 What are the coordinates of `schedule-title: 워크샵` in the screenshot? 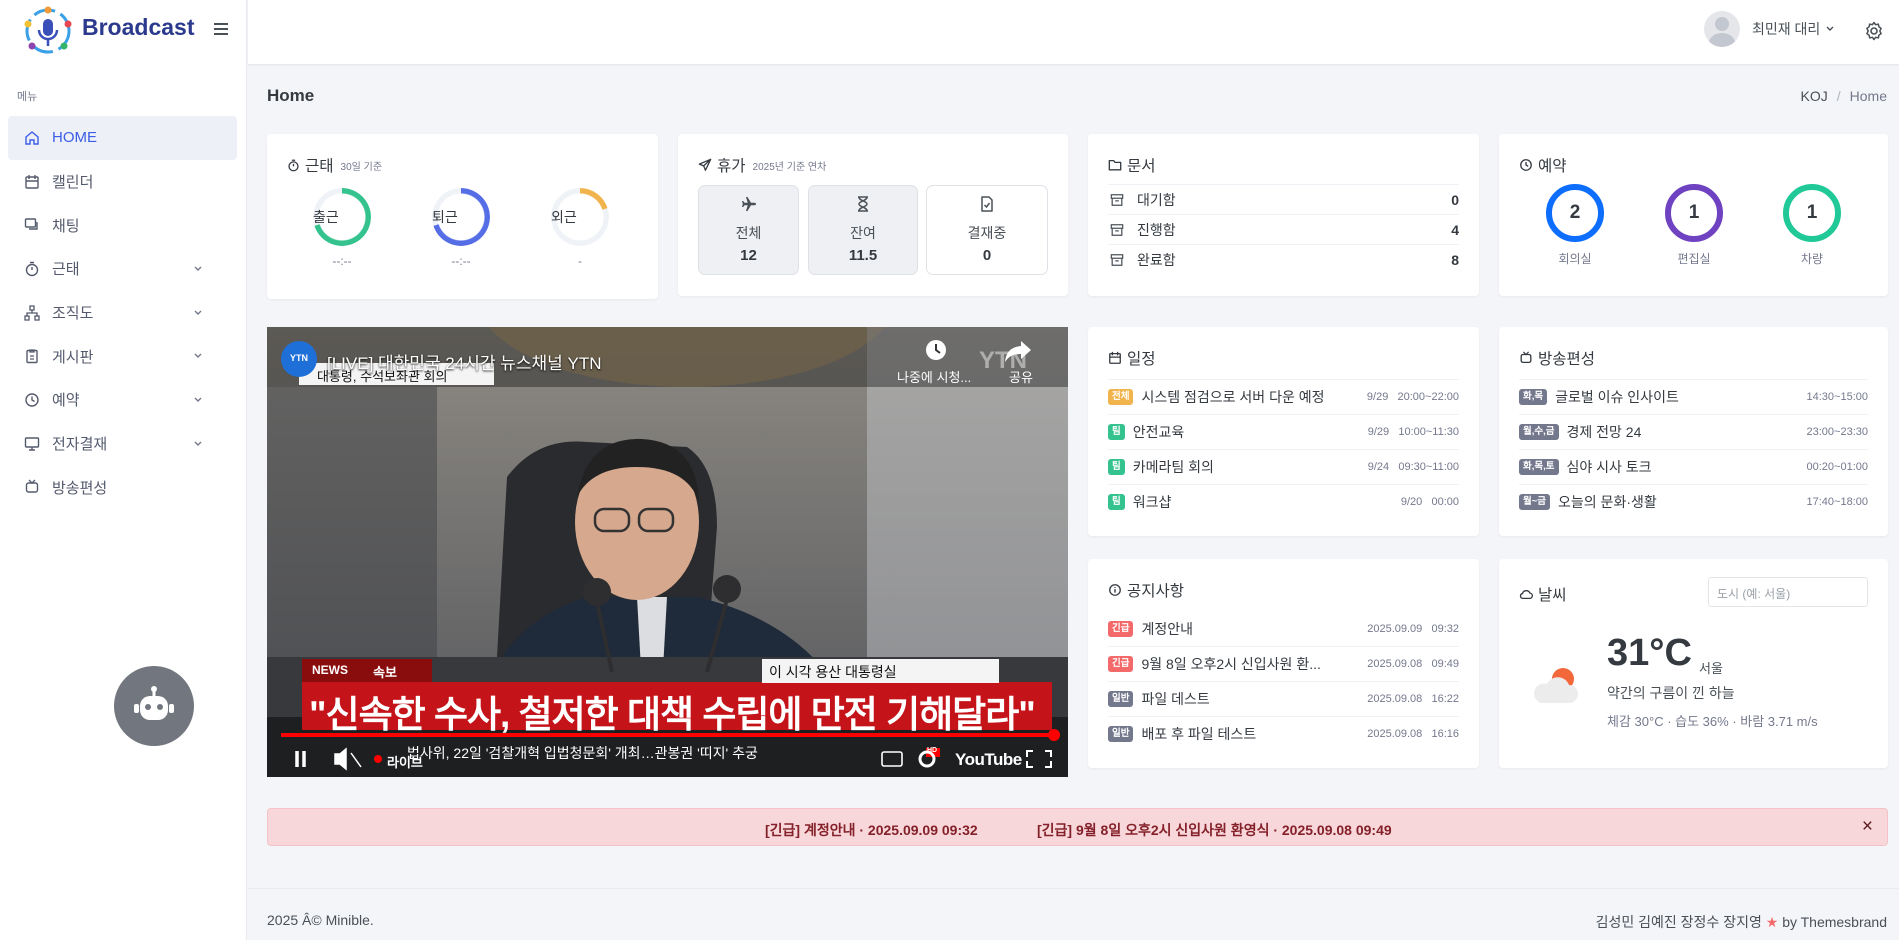 It's located at (1152, 502).